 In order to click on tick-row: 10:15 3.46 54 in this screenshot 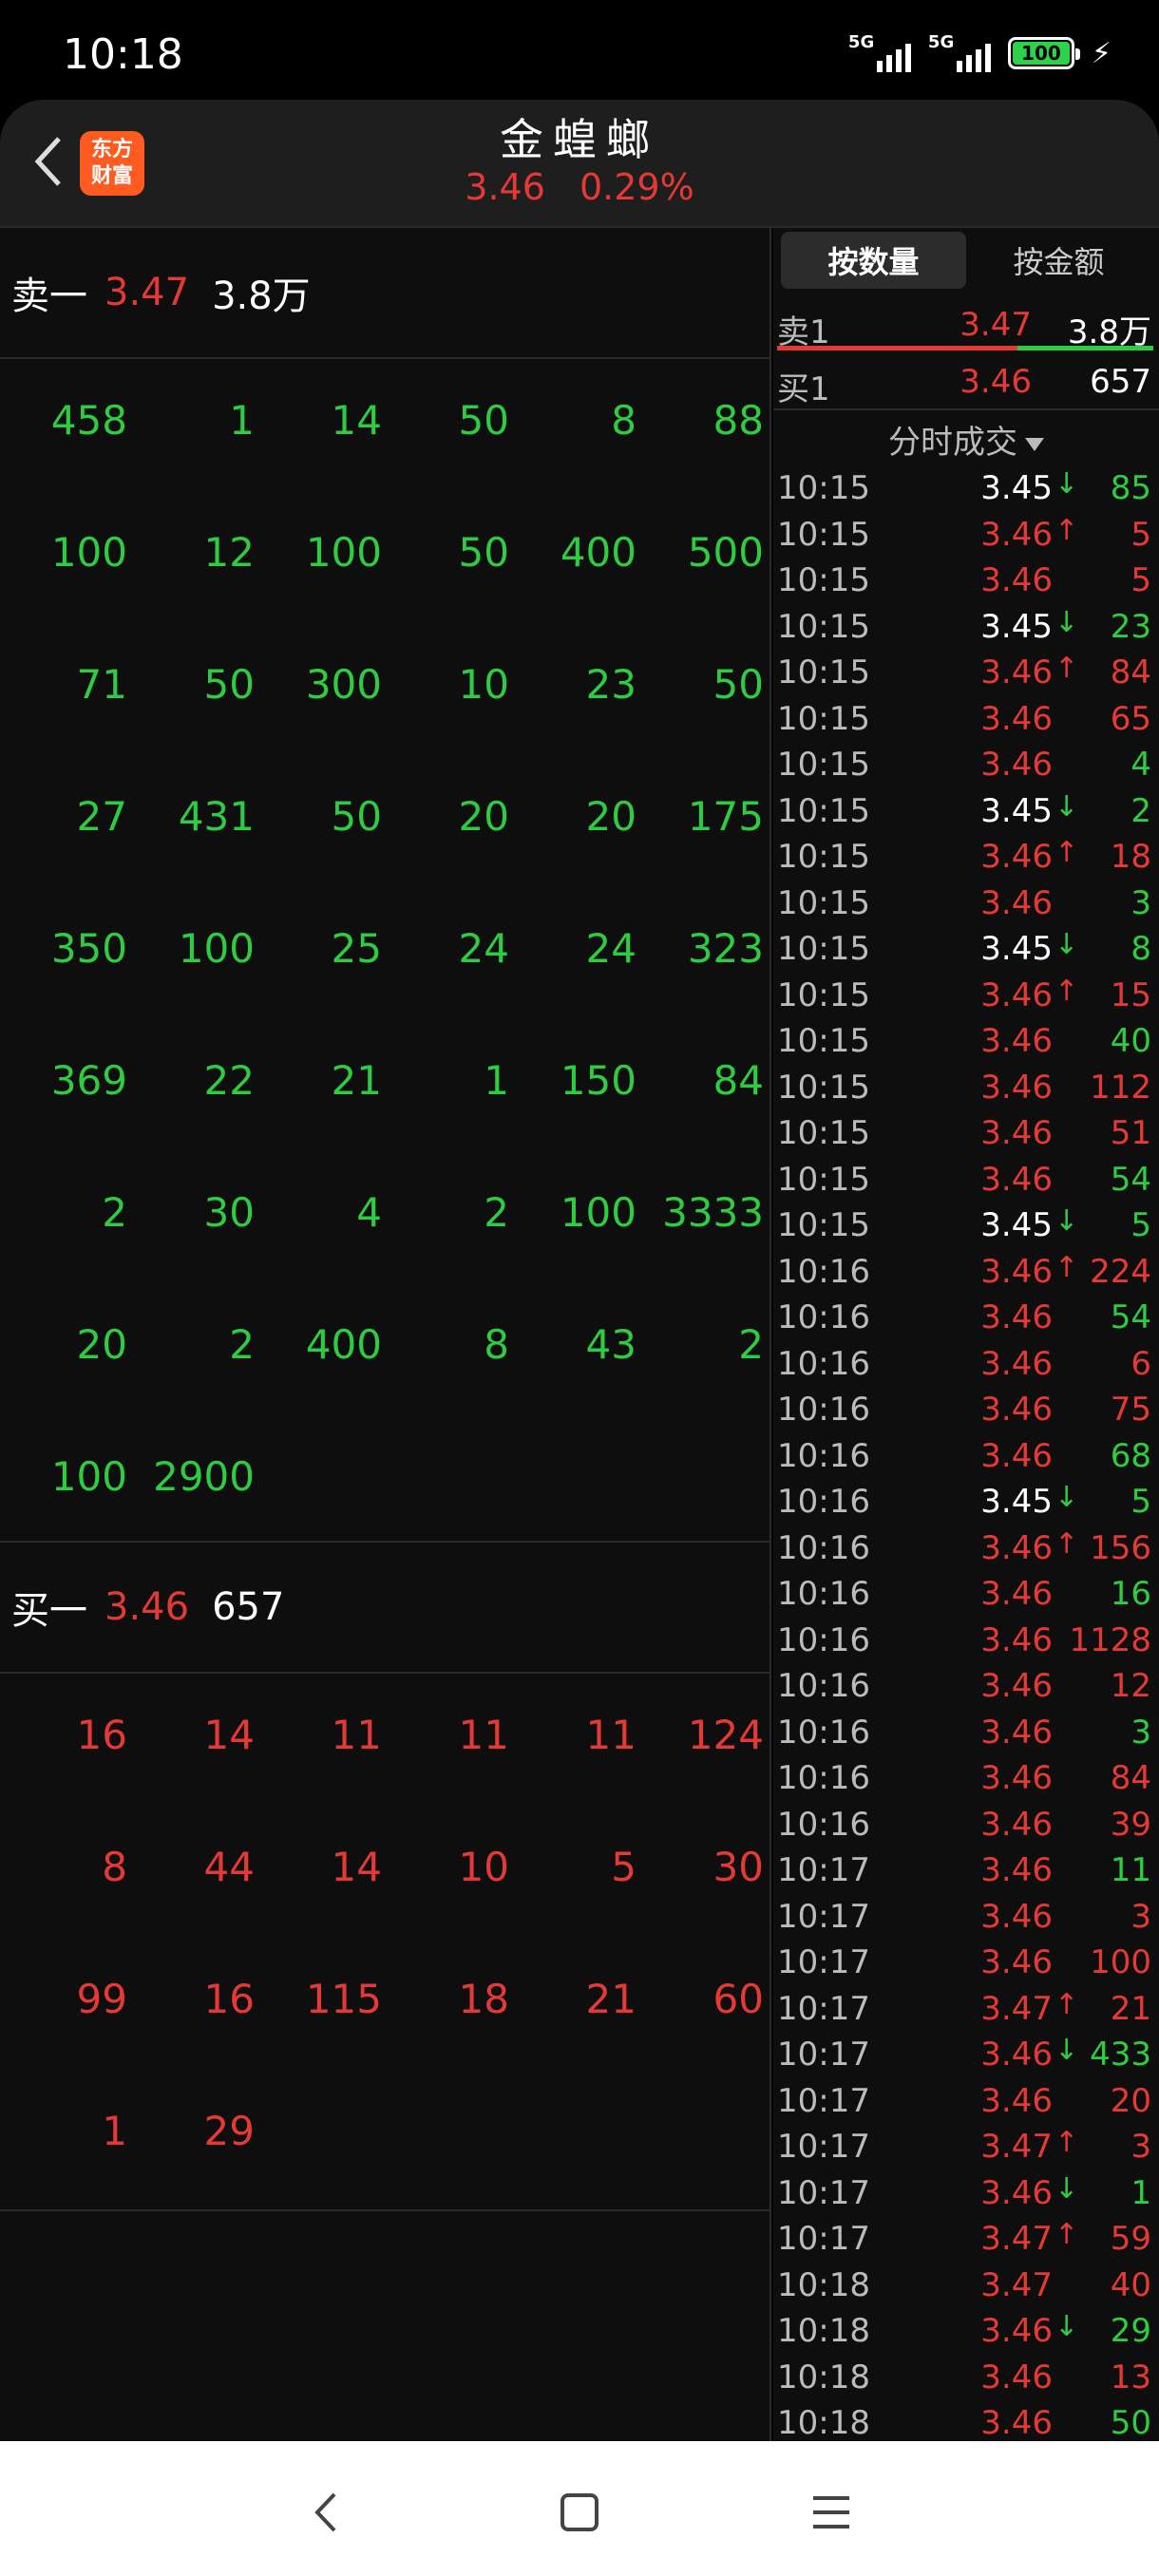, I will do `click(966, 1180)`.